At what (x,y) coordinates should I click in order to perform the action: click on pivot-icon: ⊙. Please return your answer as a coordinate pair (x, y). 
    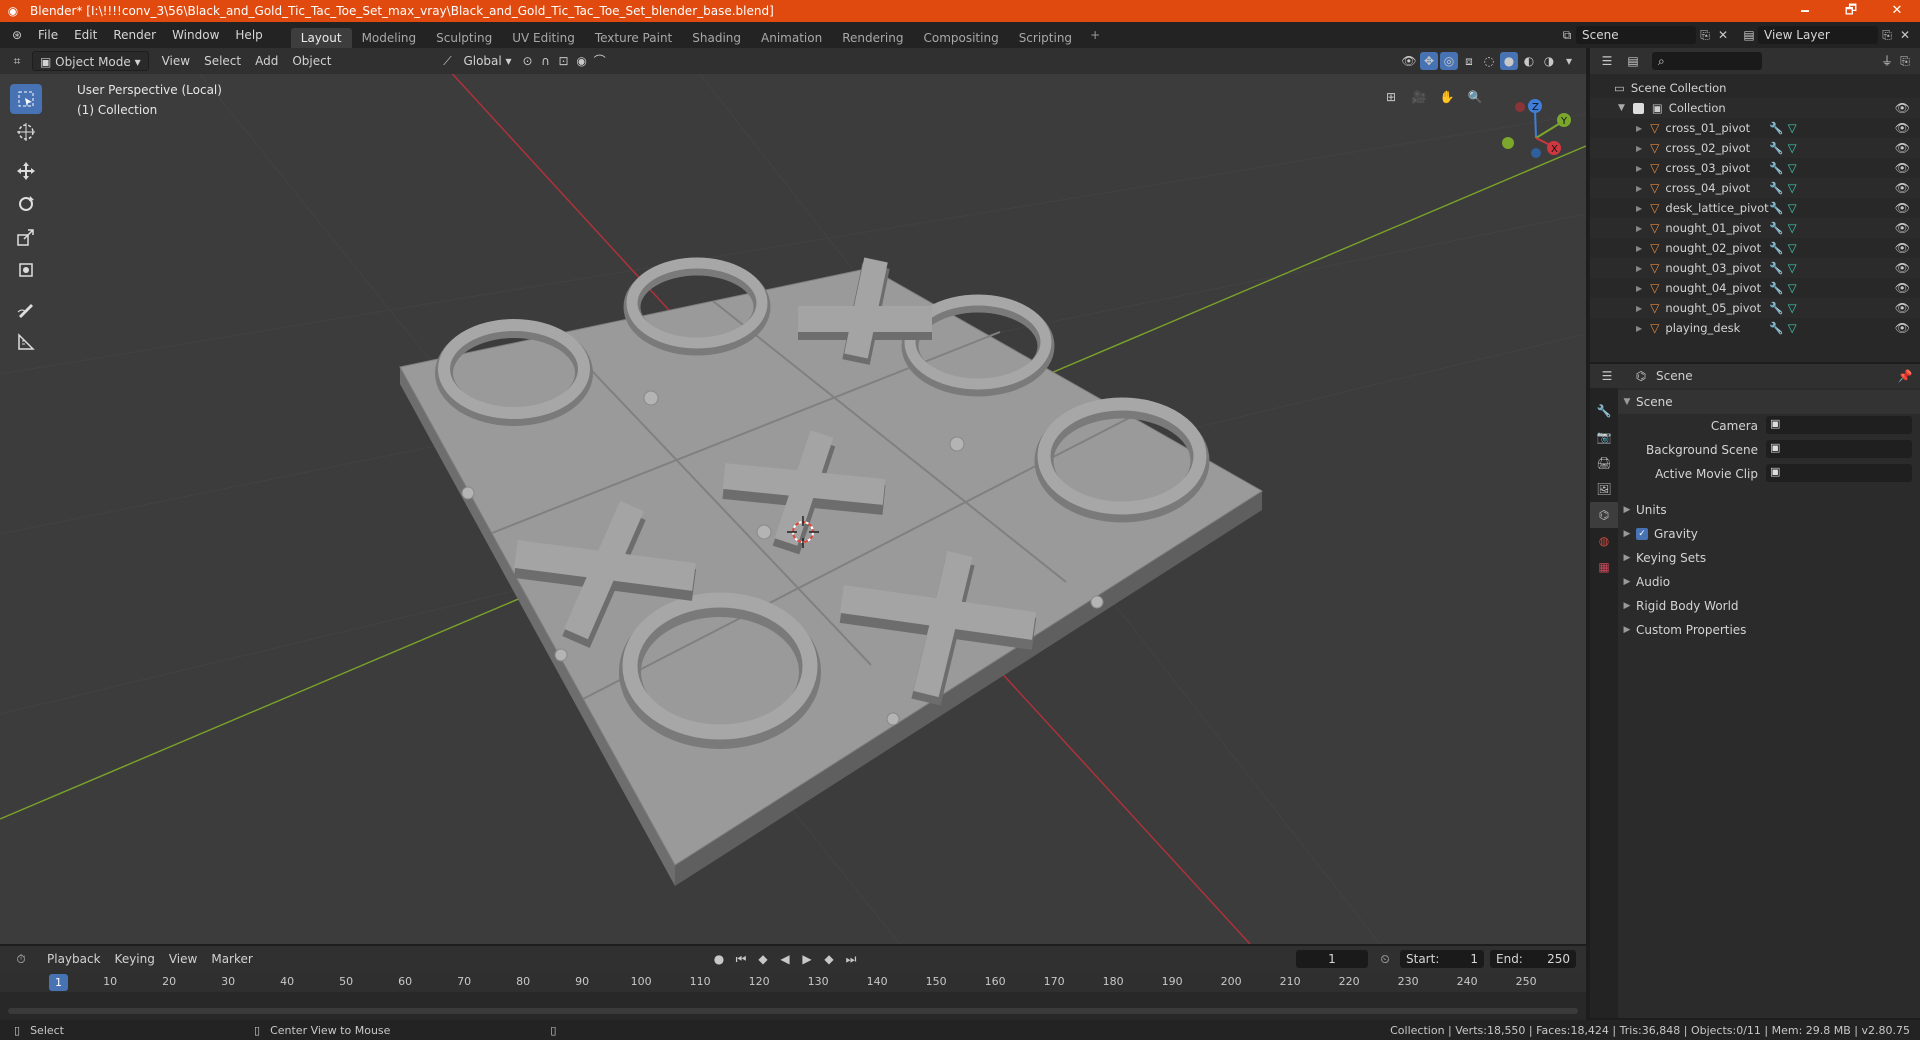
    Looking at the image, I should click on (528, 61).